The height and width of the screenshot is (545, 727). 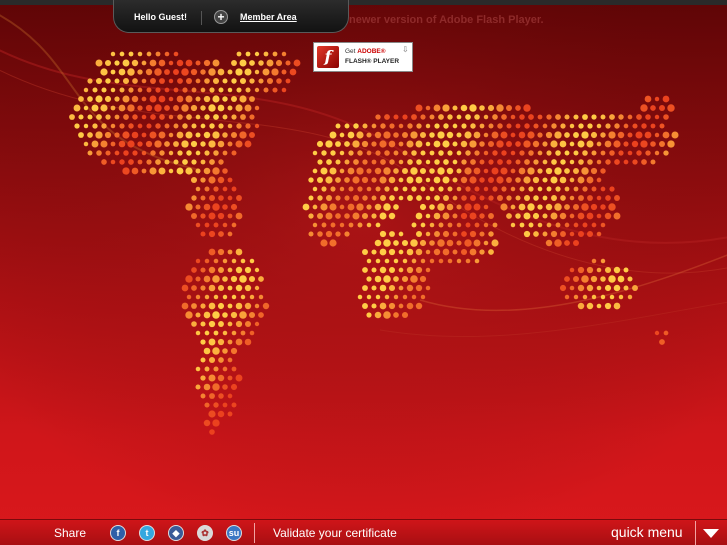 I want to click on get-flash-player-button: f Get ADOBE® FLASH® PLAYER ⇩, so click(x=363, y=57).